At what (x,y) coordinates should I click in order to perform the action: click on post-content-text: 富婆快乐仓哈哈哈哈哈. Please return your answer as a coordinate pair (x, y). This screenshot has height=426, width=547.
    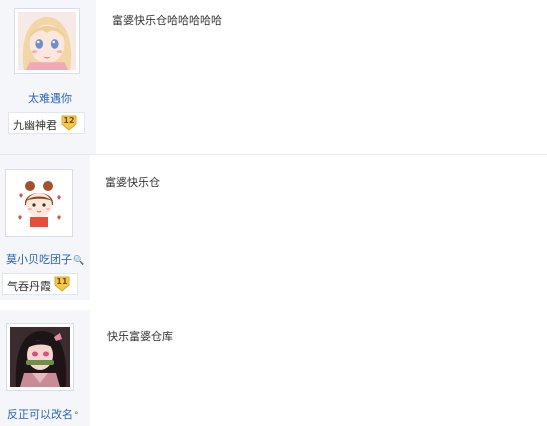
    Looking at the image, I should click on (167, 20).